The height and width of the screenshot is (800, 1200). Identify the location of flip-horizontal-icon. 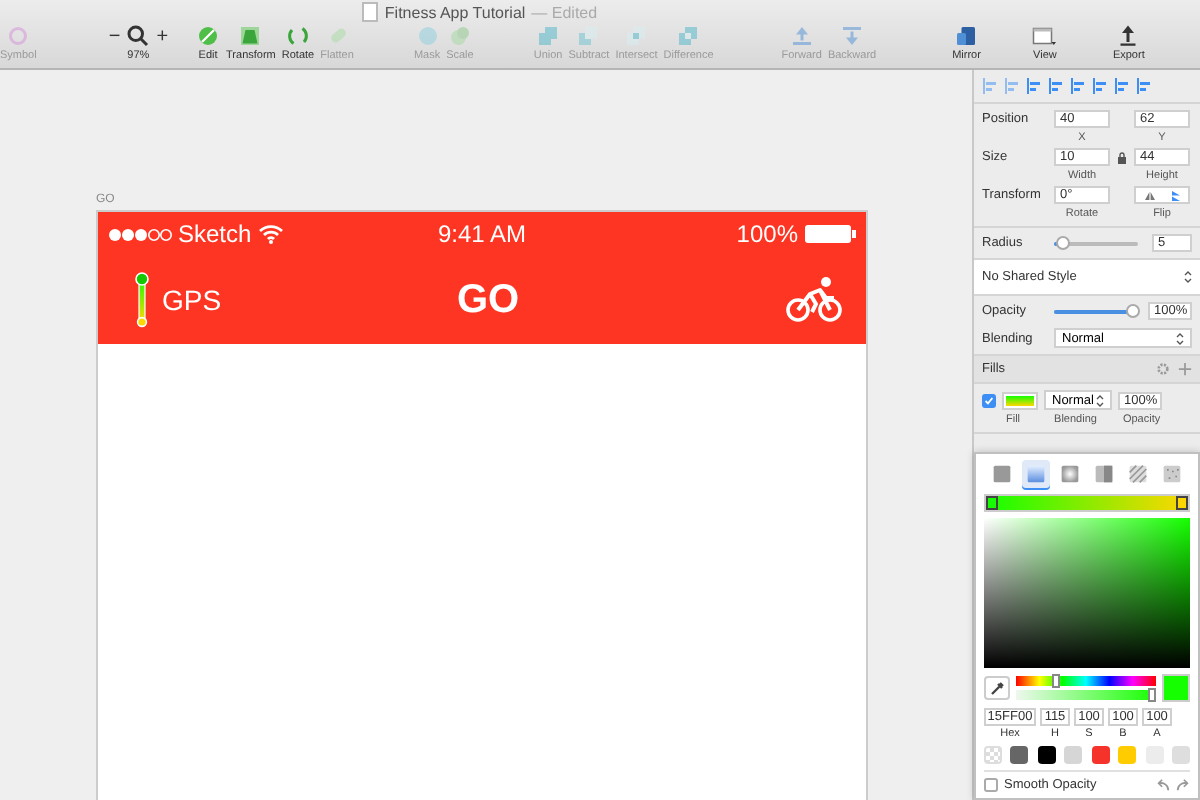
(1149, 195).